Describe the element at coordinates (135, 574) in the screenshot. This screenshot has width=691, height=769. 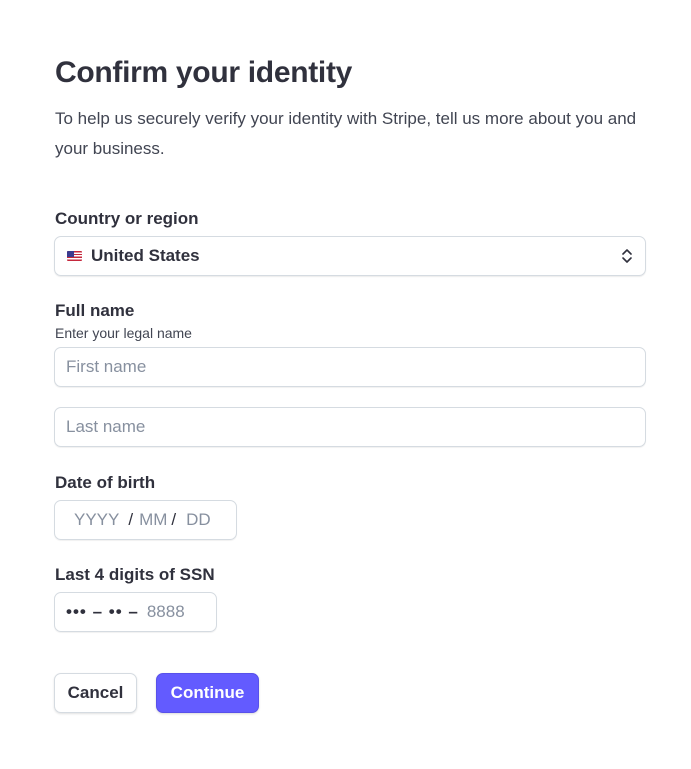
I see `ssn-label: Last 4 digits of SSN` at that location.